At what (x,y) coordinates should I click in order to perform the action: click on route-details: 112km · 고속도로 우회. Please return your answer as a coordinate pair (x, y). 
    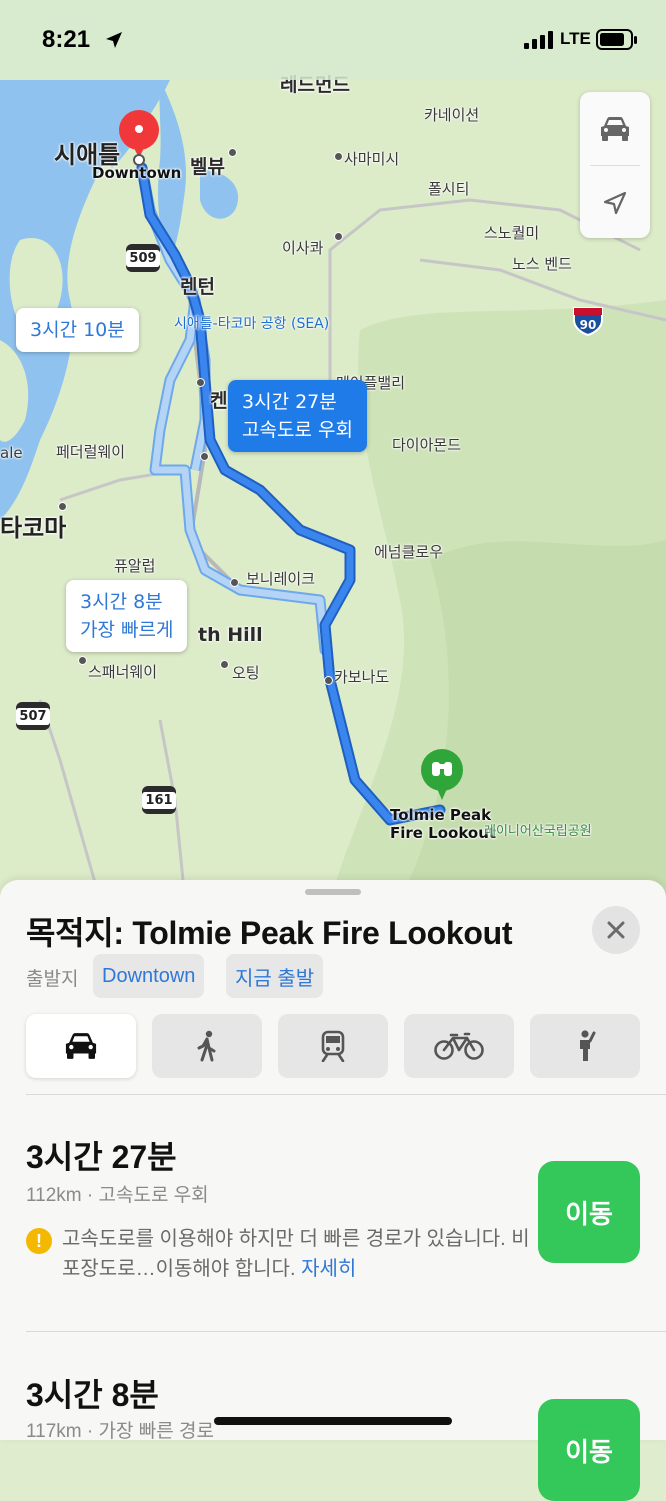
    Looking at the image, I should click on (117, 1195).